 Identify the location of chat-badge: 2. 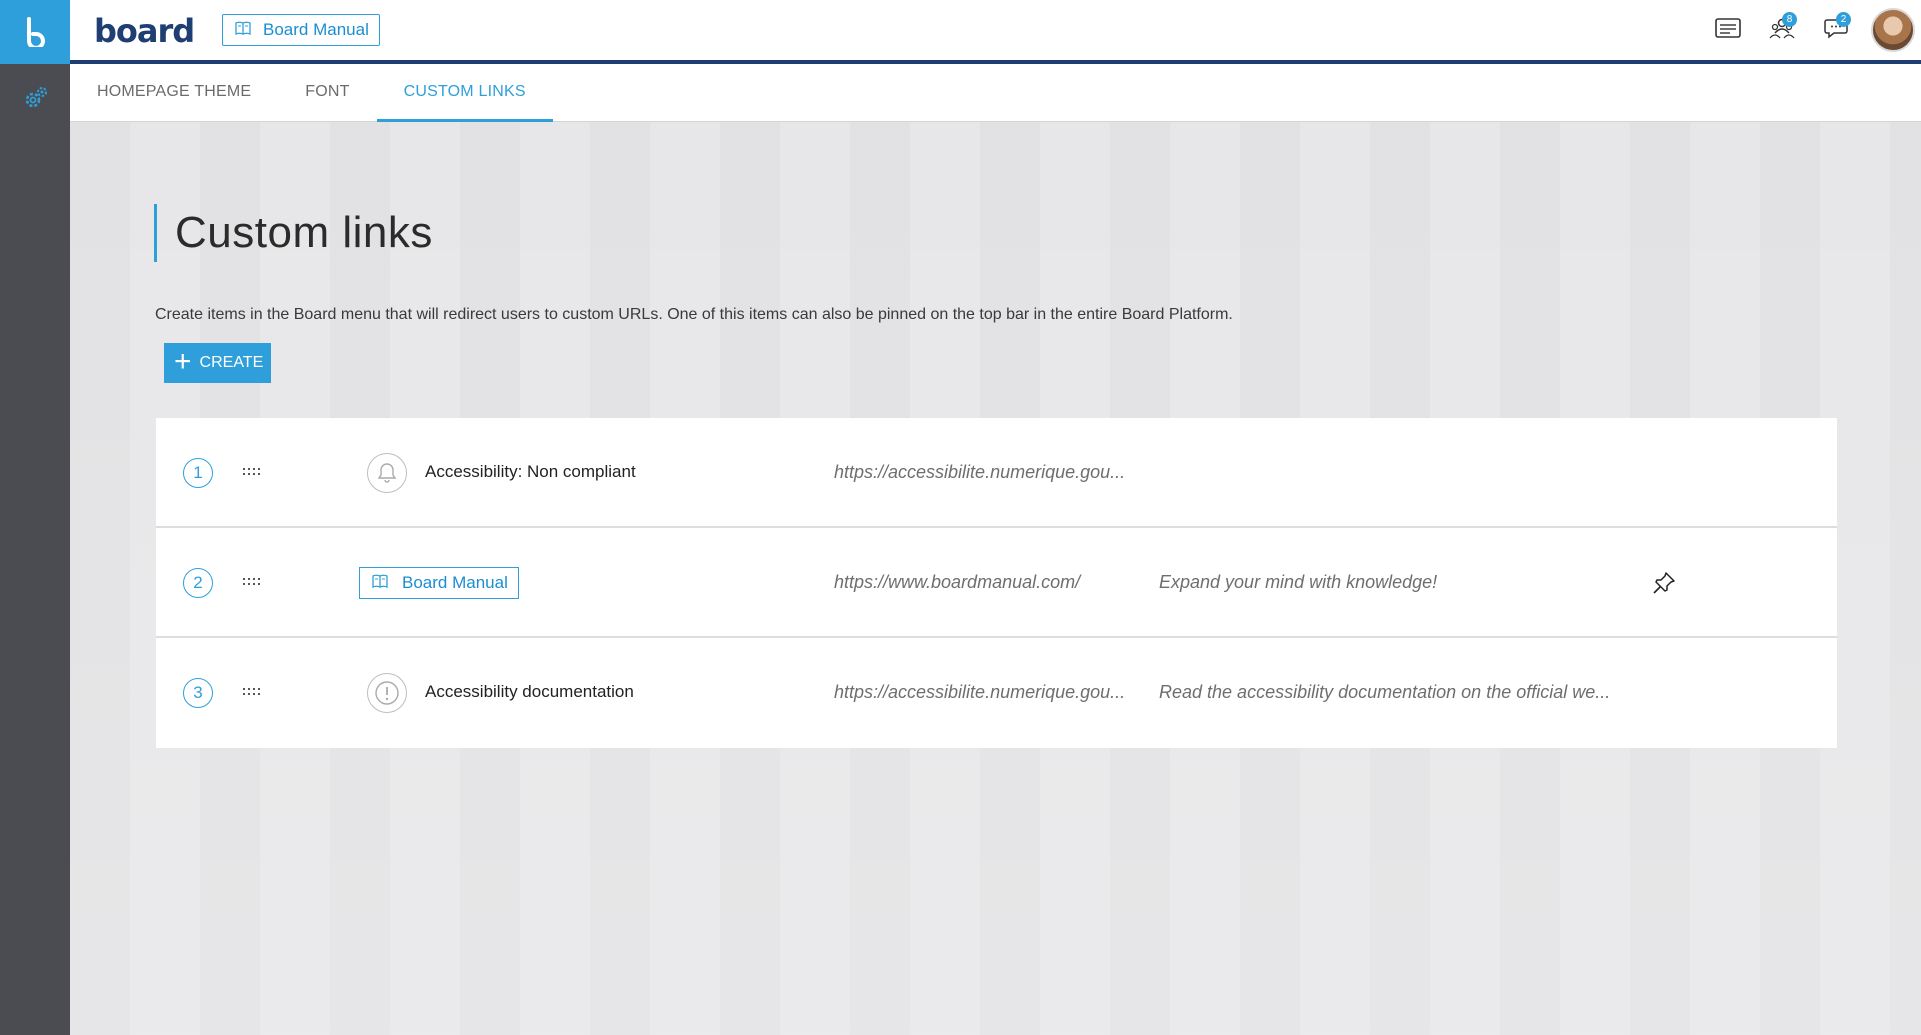
(1843, 19).